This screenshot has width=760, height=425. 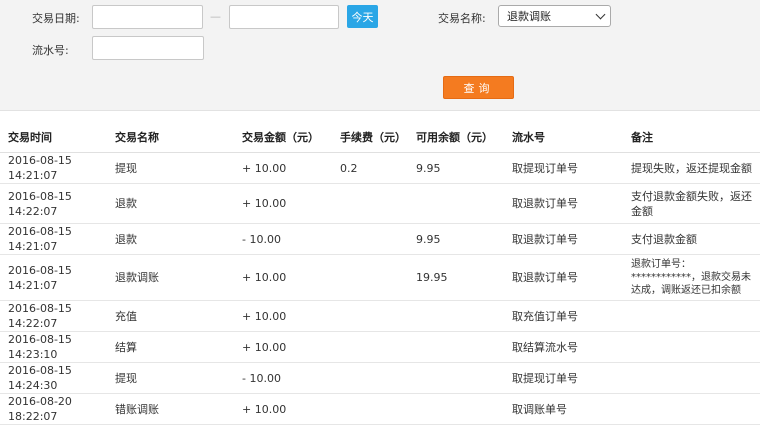 What do you see at coordinates (554, 16) in the screenshot?
I see `type-select: 退款调账` at bounding box center [554, 16].